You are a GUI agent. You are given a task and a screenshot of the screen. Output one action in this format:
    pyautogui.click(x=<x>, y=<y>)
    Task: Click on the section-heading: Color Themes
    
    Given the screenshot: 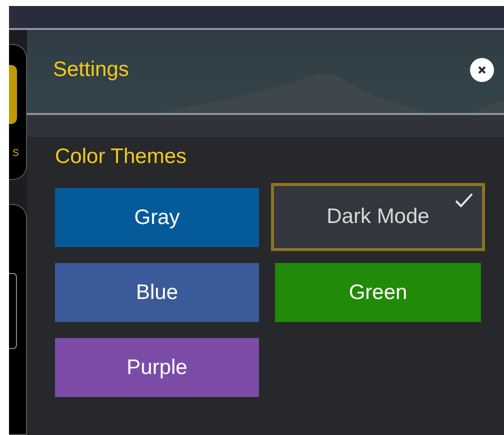 What is the action you would take?
    pyautogui.click(x=121, y=157)
    